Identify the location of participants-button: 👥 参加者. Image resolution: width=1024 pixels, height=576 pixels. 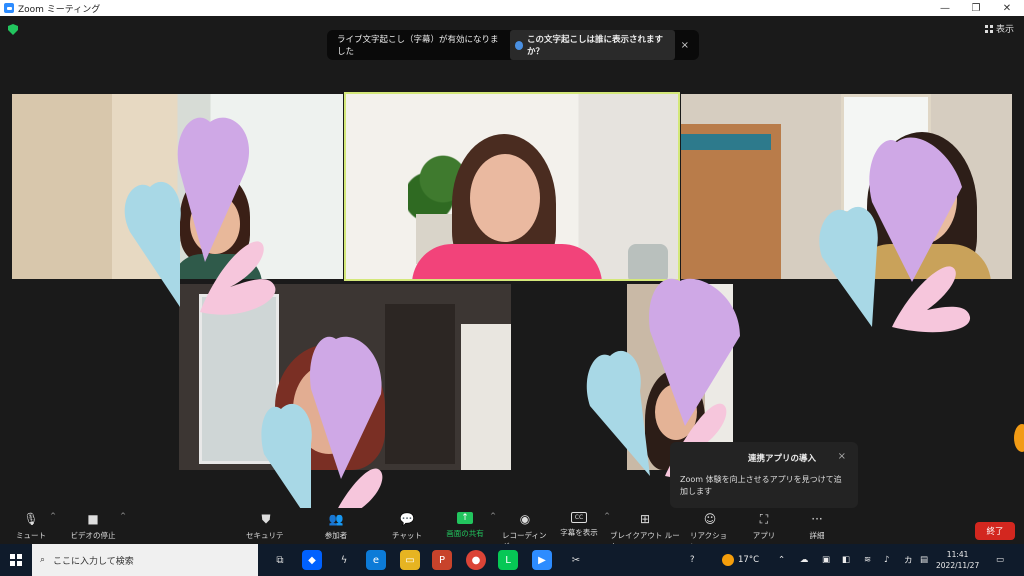
(336, 526).